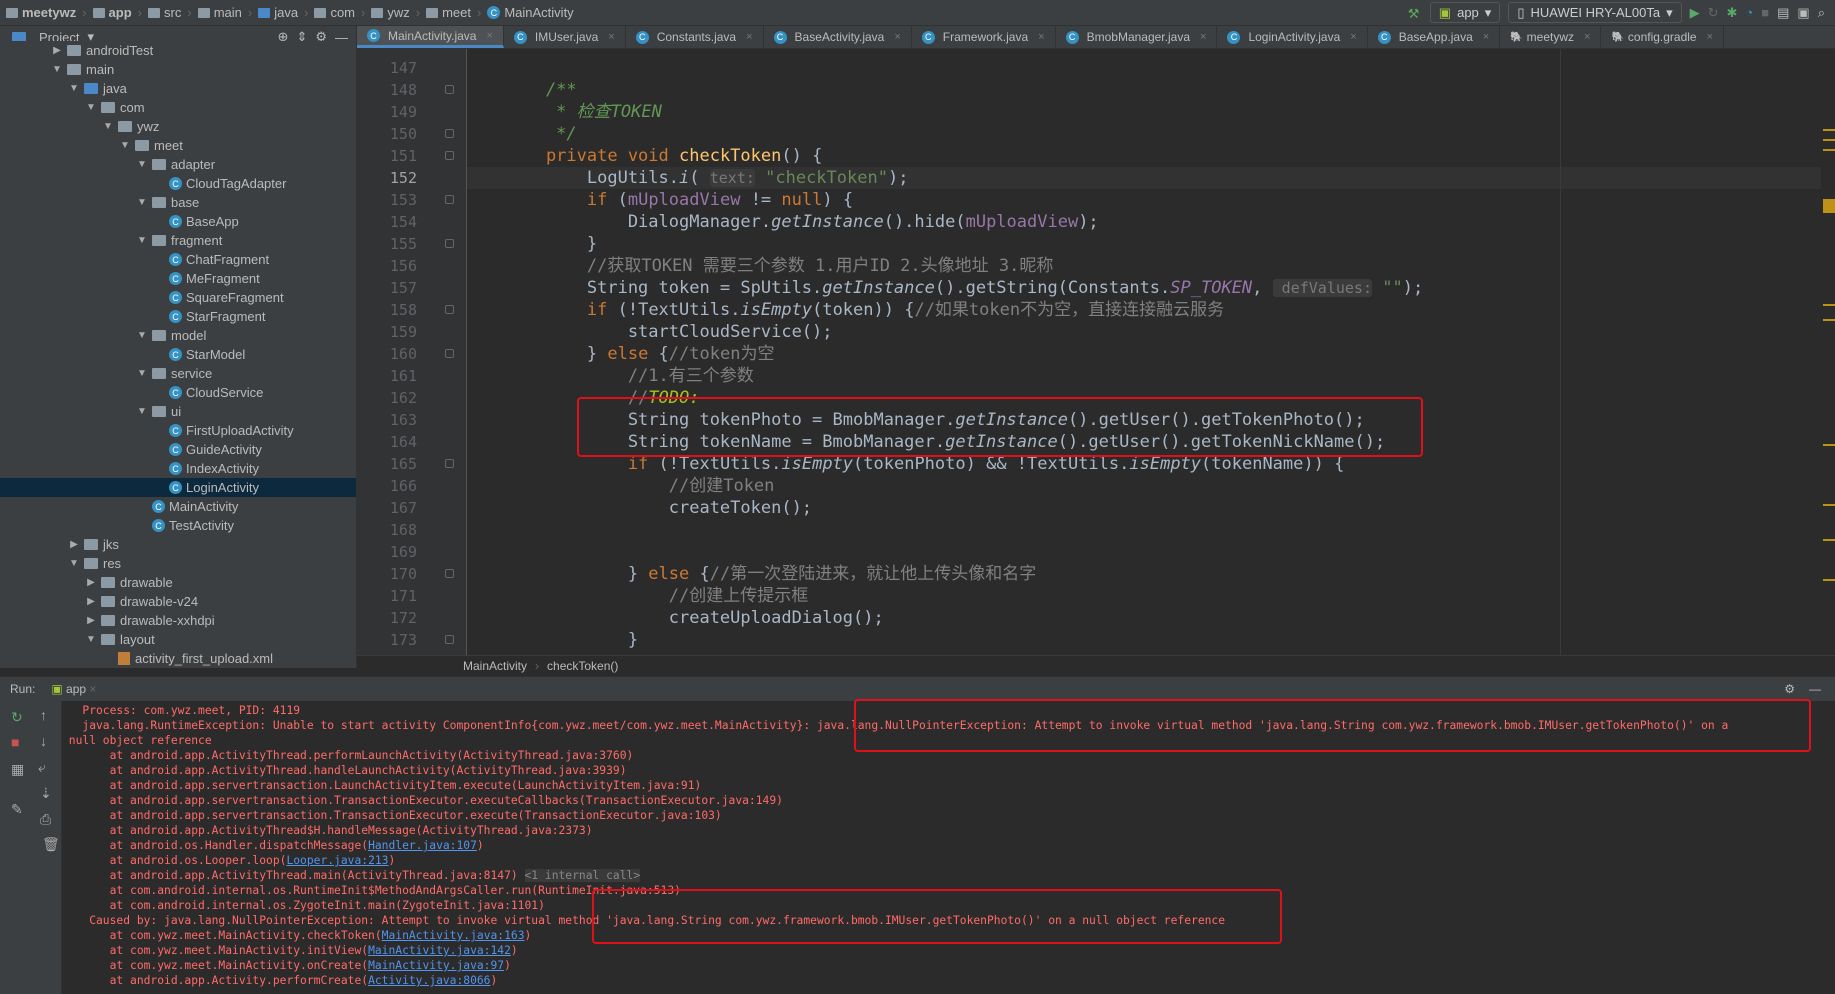 This screenshot has width=1835, height=994. I want to click on tree-item: ▼ res, so click(178, 563).